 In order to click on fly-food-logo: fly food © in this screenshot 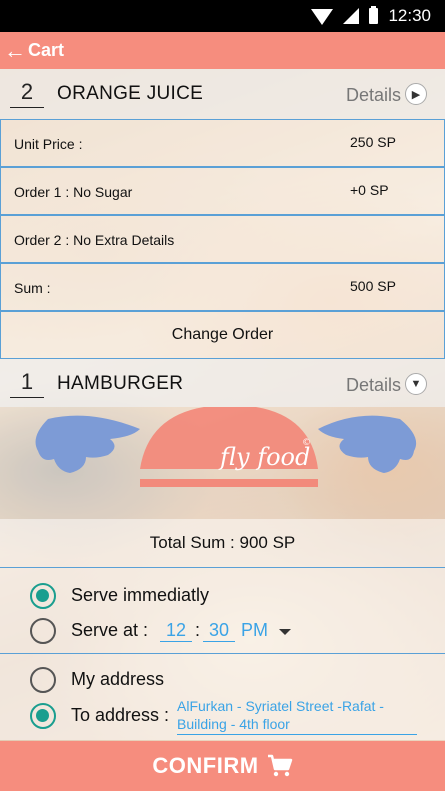, I will do `click(226, 446)`.